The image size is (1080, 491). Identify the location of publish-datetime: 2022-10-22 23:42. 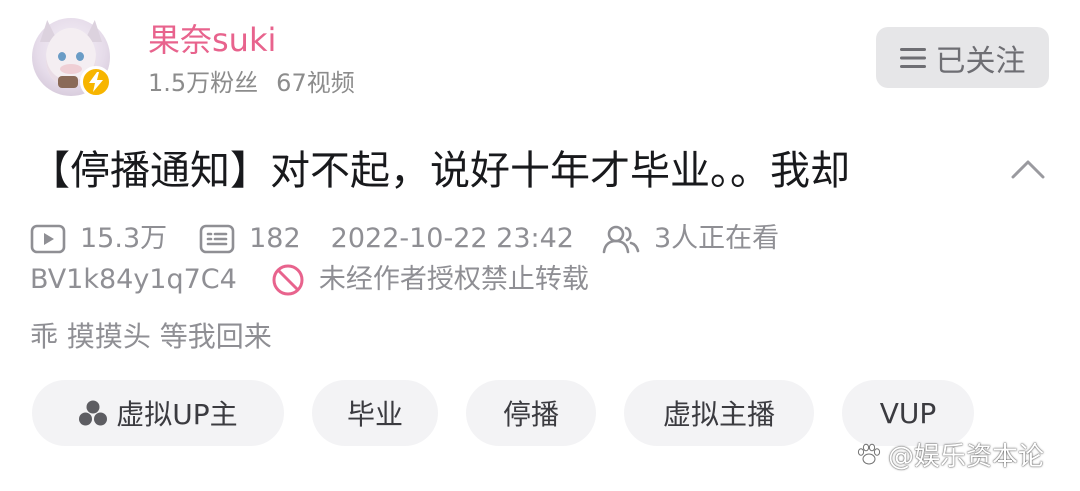
(452, 239).